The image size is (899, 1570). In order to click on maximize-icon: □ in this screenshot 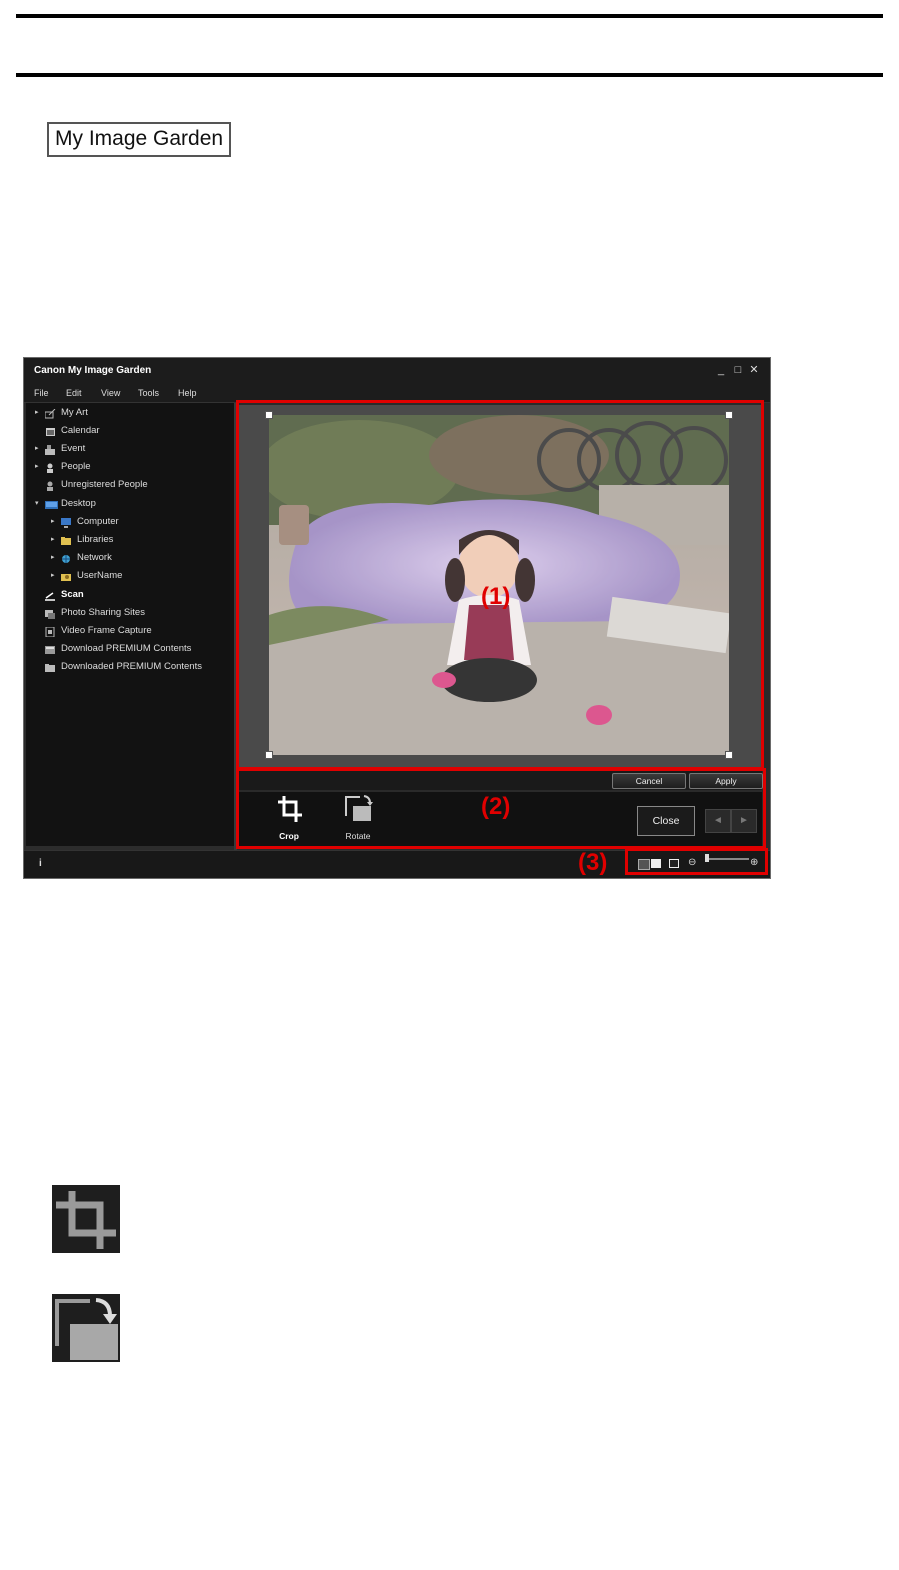, I will do `click(738, 370)`.